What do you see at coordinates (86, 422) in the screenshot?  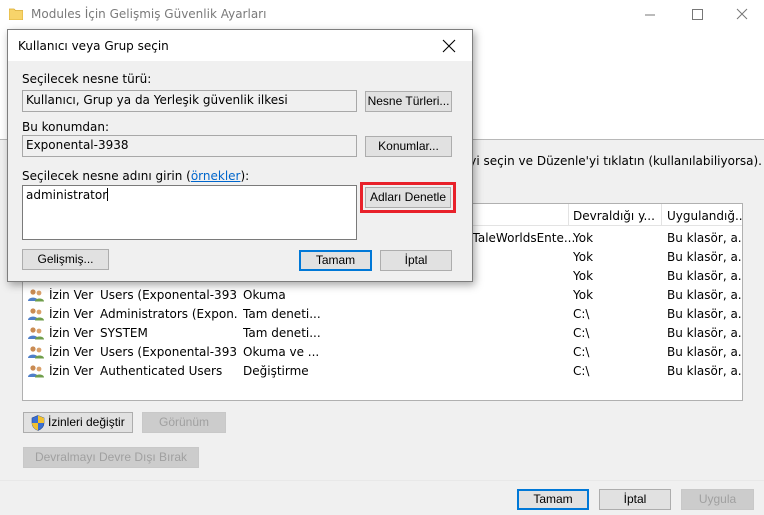 I see `change-permissions-label: İzinleri değiştir` at bounding box center [86, 422].